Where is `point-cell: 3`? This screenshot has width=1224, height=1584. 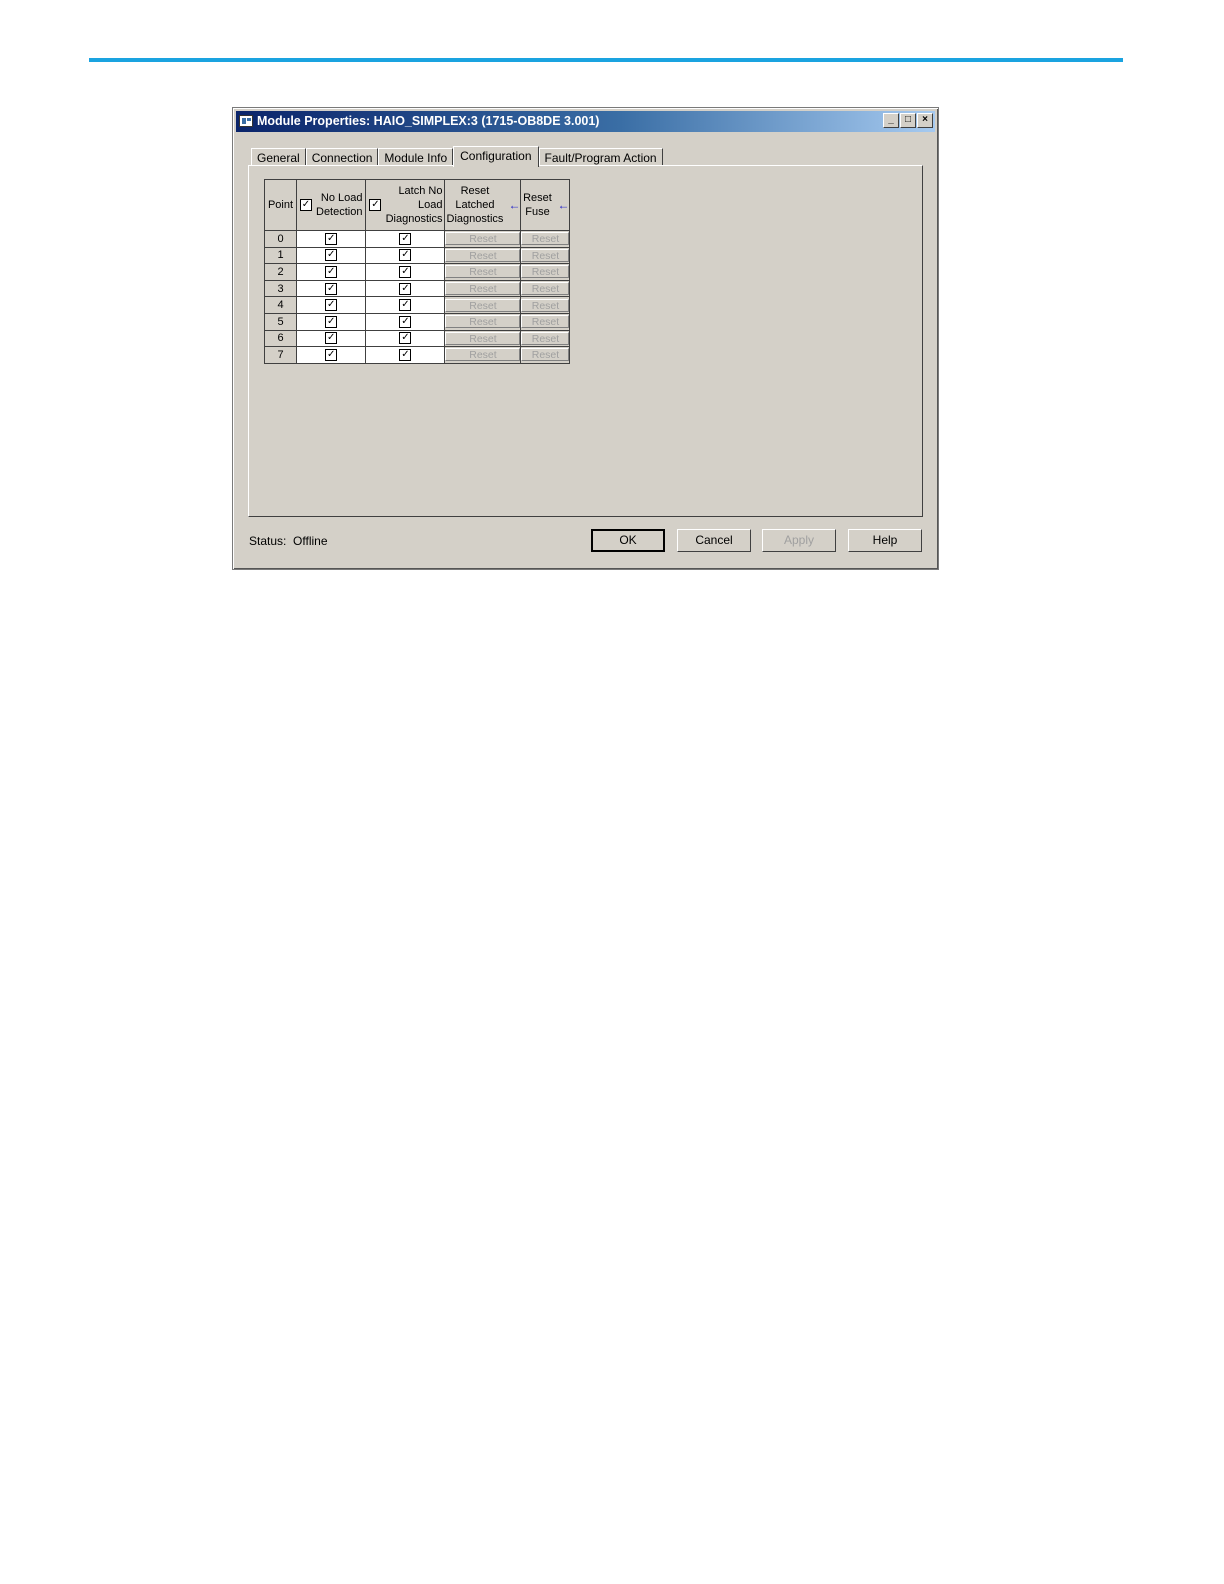 point-cell: 3 is located at coordinates (280, 288).